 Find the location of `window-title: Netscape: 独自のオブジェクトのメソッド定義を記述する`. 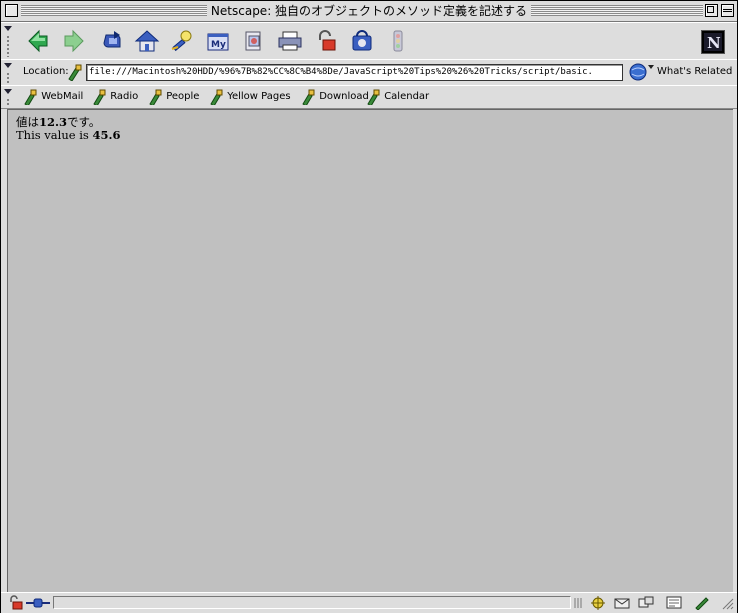

window-title: Netscape: 独自のオブジェクトのメソッド定義を記述する is located at coordinates (369, 11).